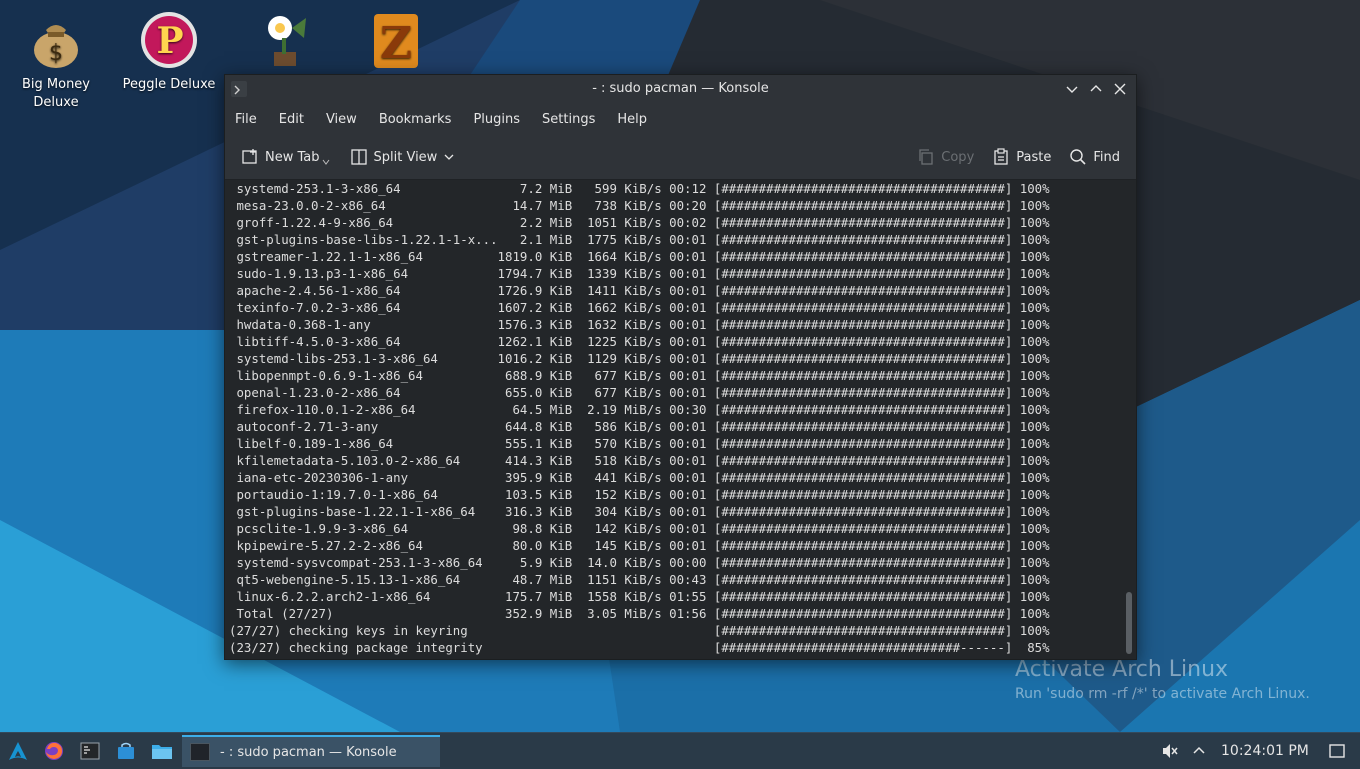 This screenshot has width=1360, height=769. Describe the element at coordinates (246, 119) in the screenshot. I see `menu-file: File` at that location.